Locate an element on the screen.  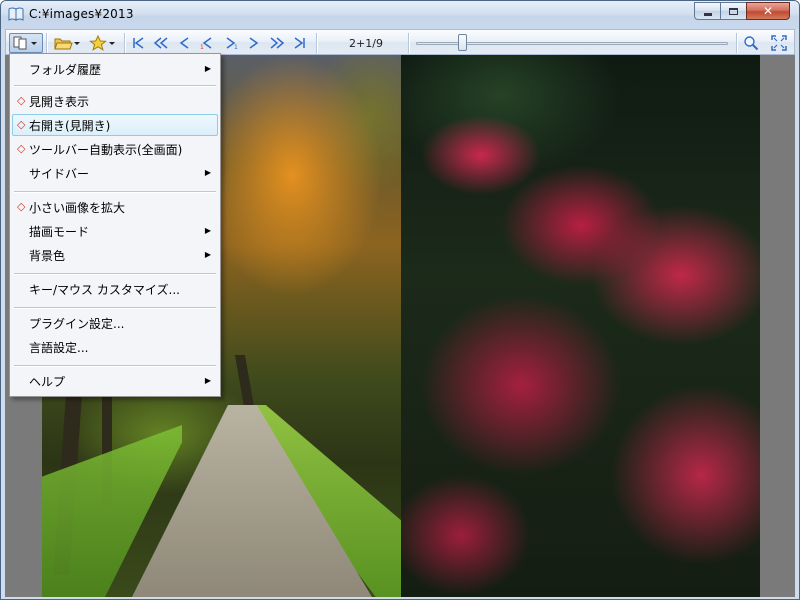
last-page-icon is located at coordinates (299, 43).